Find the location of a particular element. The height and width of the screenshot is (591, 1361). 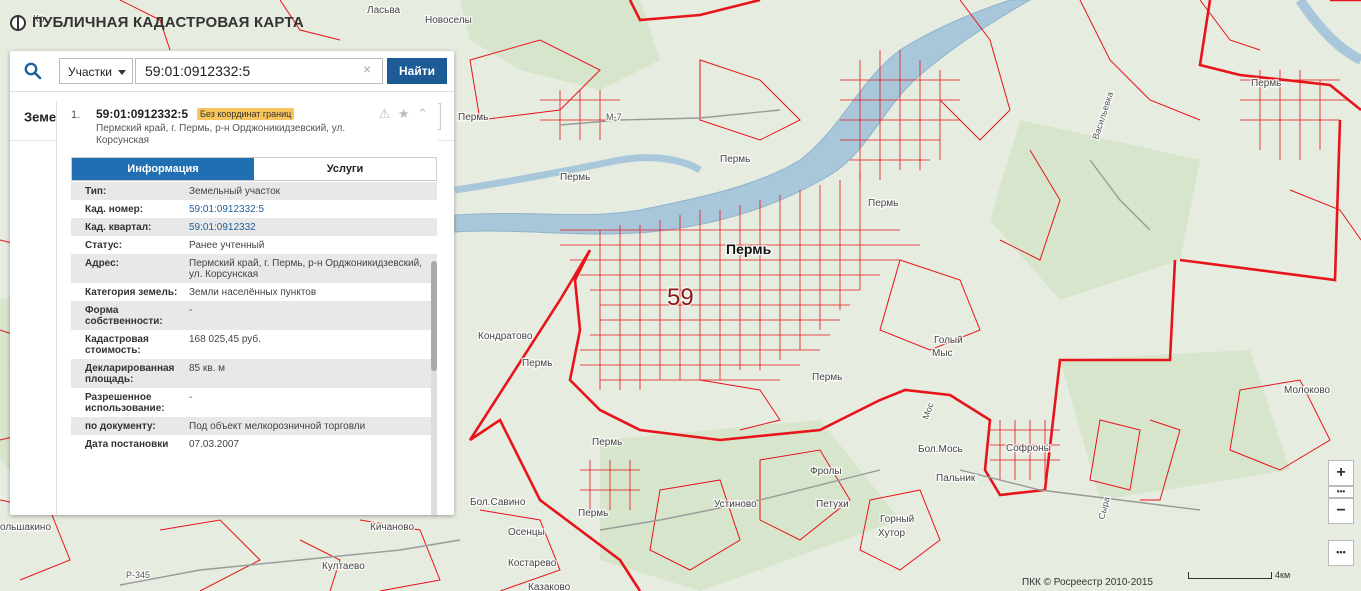

attribute-key: по документу: is located at coordinates (120, 426).